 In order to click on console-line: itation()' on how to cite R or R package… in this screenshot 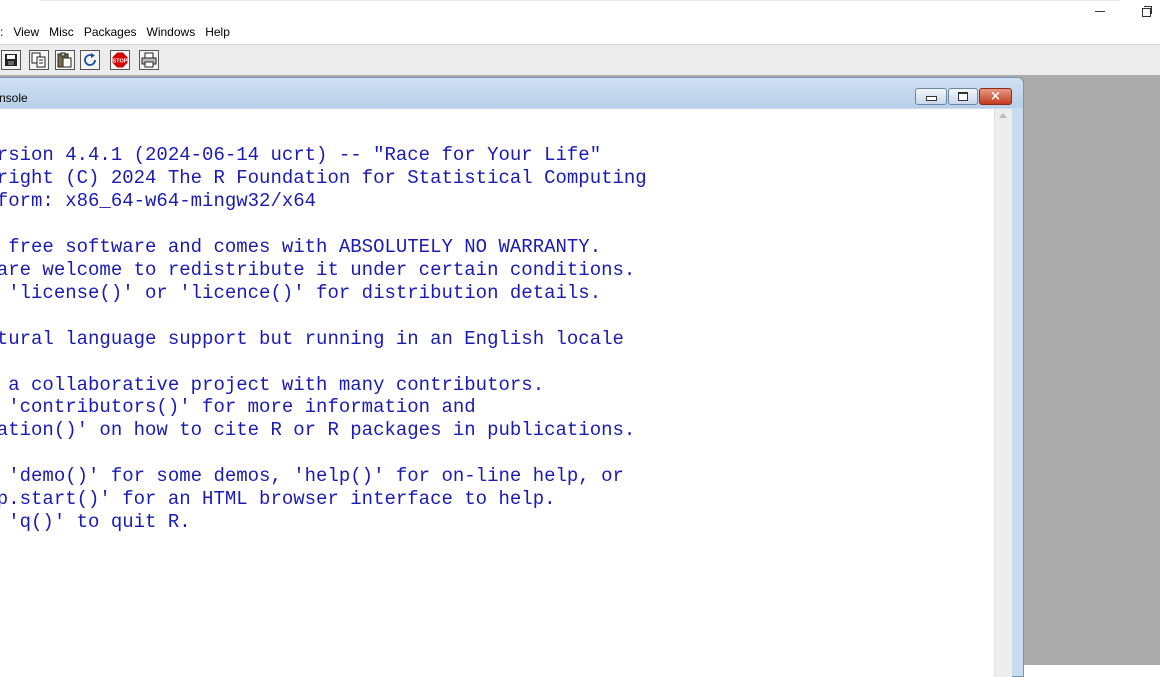, I will do `click(318, 430)`.